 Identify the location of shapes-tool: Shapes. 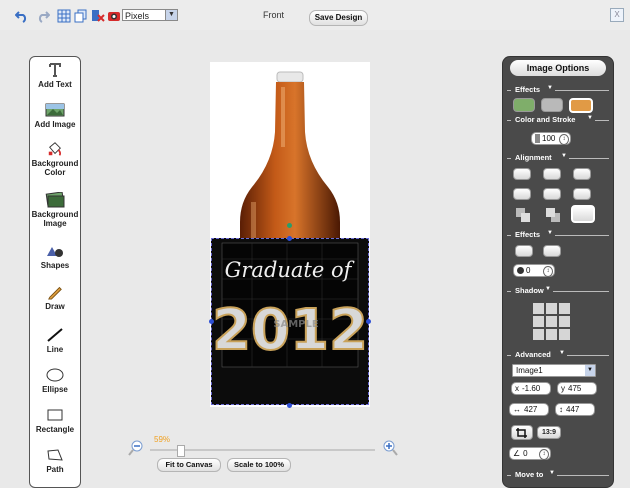
(55, 256).